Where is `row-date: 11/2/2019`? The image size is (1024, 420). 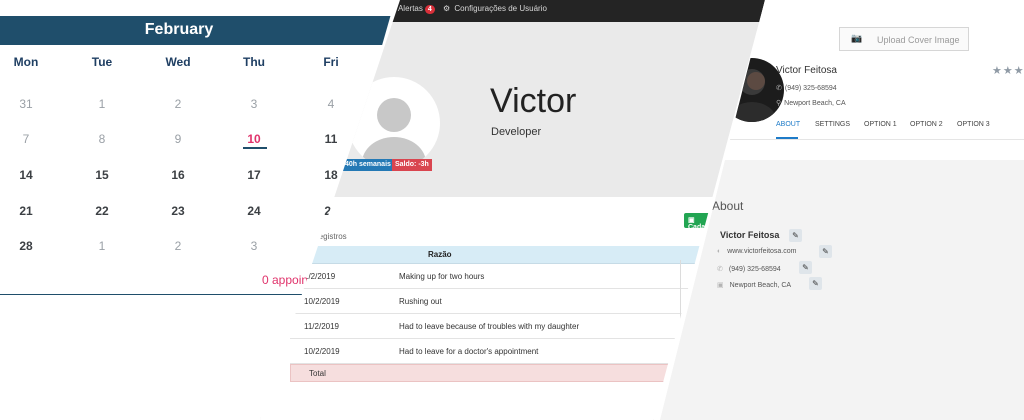 row-date: 11/2/2019 is located at coordinates (321, 326).